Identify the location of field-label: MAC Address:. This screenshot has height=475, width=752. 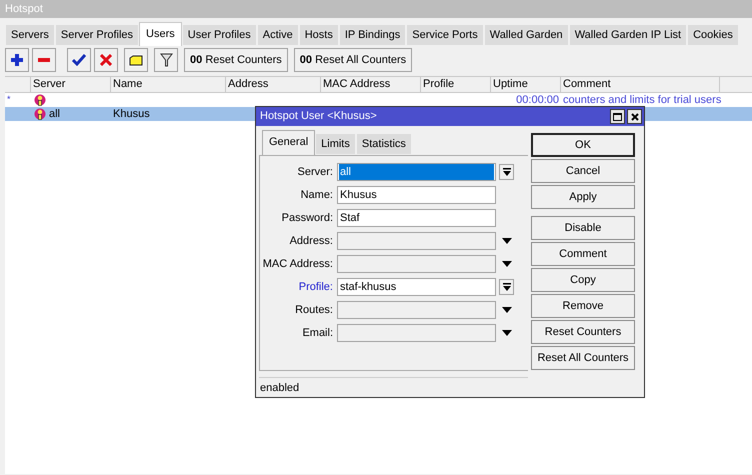
(297, 264).